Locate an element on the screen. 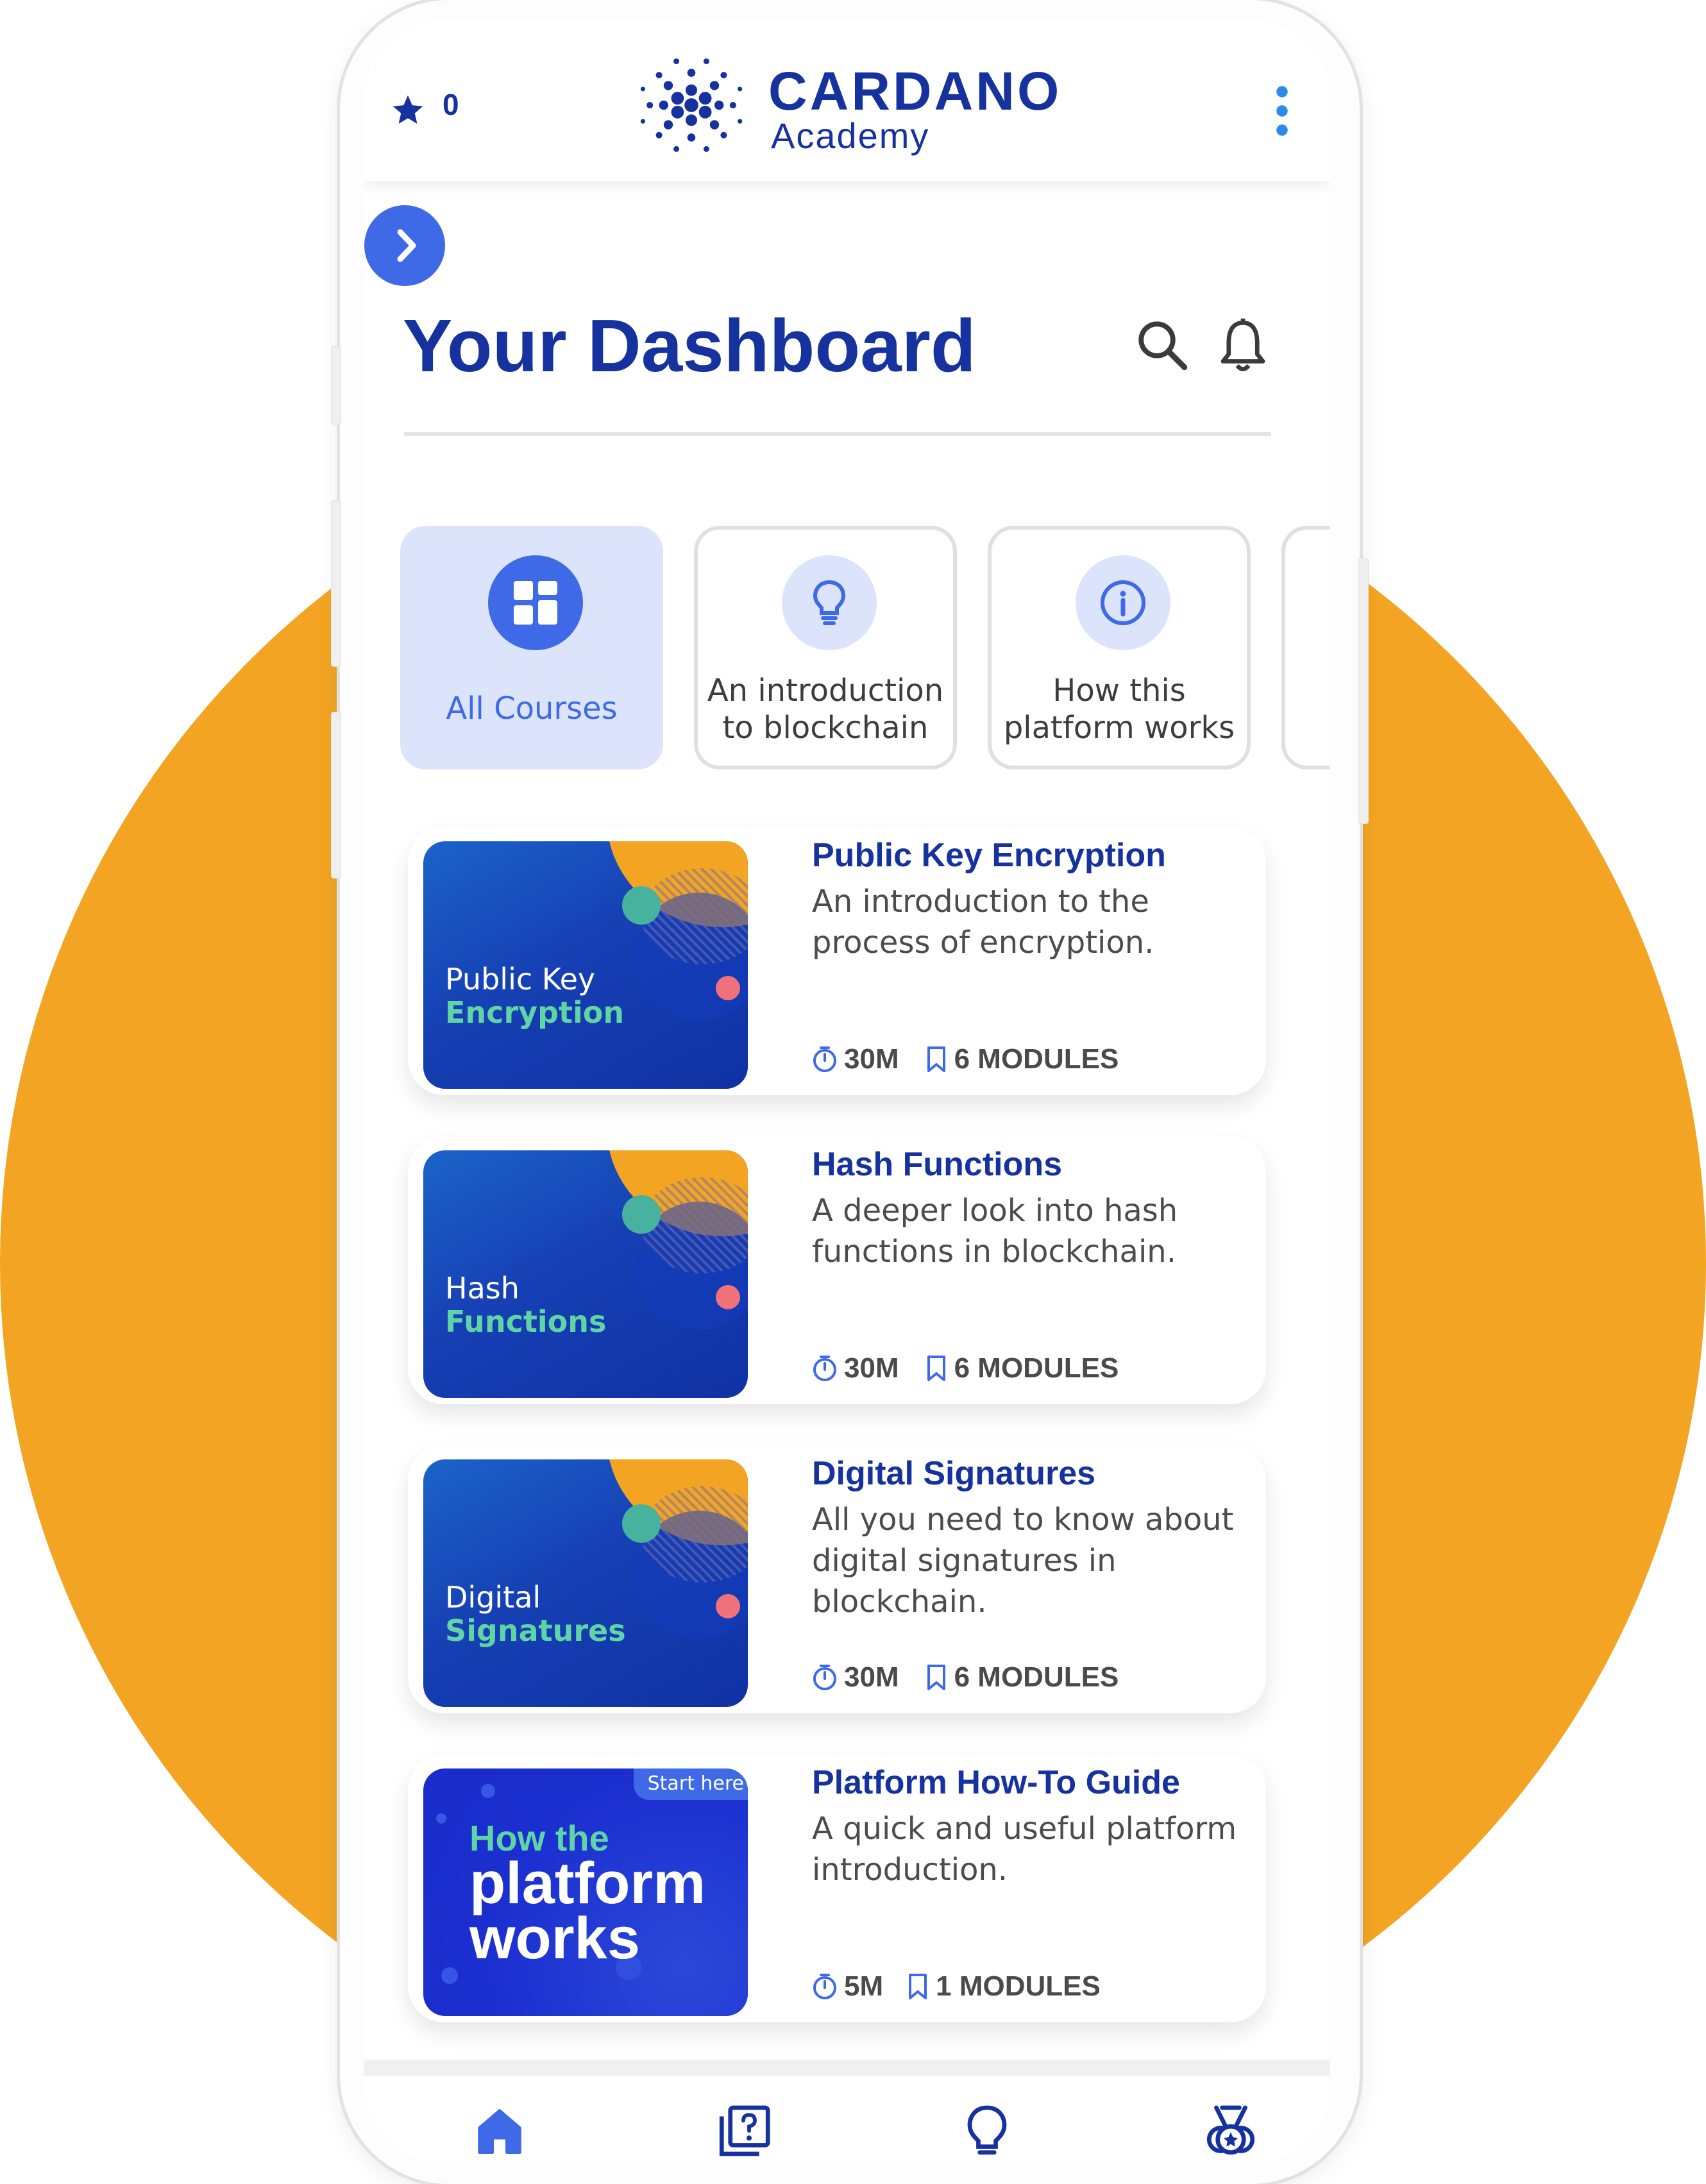  thumbnail-title: Public Key is located at coordinates (520, 979).